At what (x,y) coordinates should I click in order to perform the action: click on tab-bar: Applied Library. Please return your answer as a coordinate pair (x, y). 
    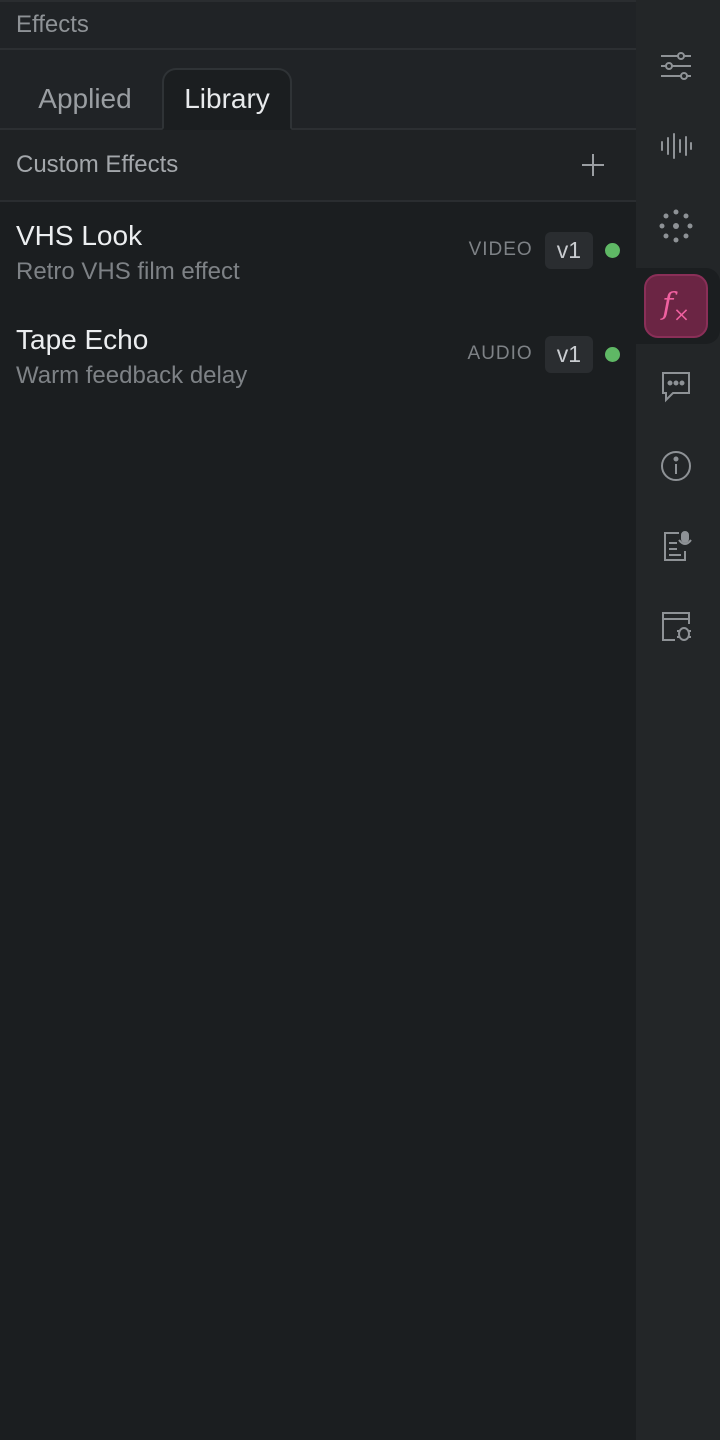
    Looking at the image, I should click on (318, 90).